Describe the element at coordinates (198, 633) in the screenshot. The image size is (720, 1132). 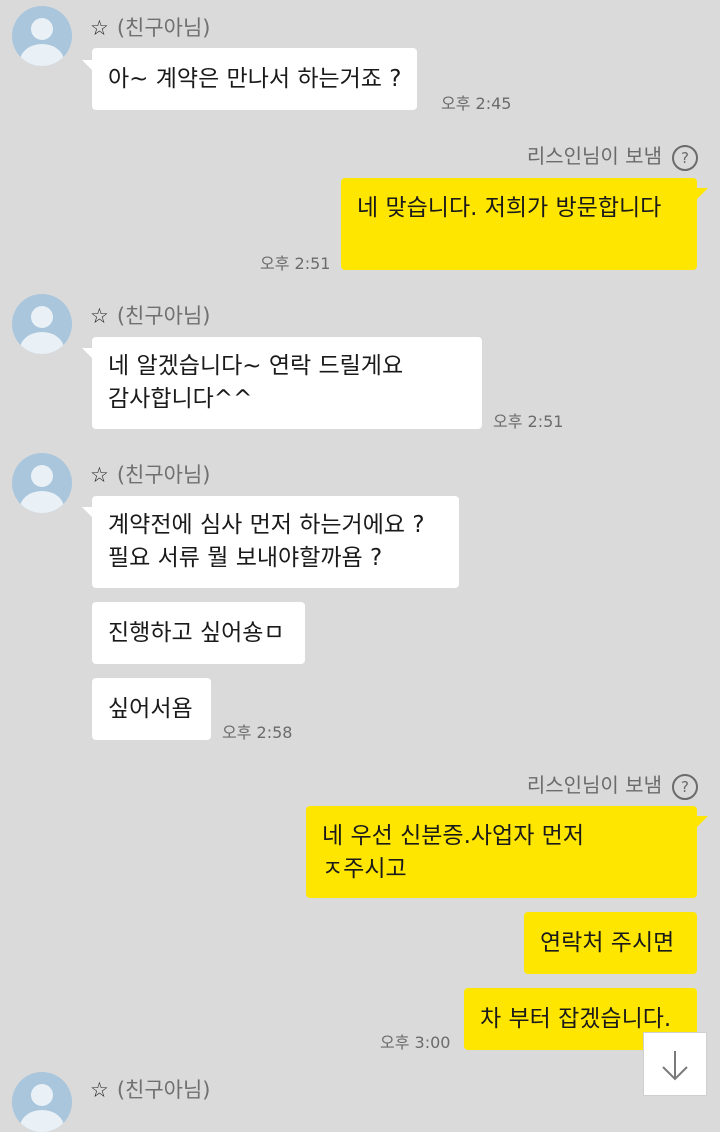
I see `message-bubble: 진행하고 싶어숑ㅁ` at that location.